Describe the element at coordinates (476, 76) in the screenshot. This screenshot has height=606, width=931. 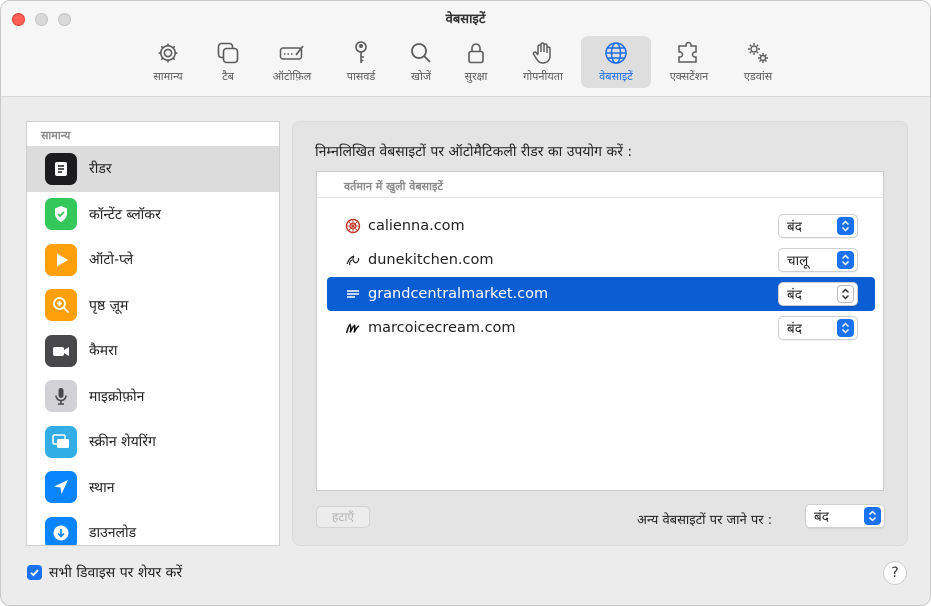
I see `tab-security-label: सुरक्षा` at that location.